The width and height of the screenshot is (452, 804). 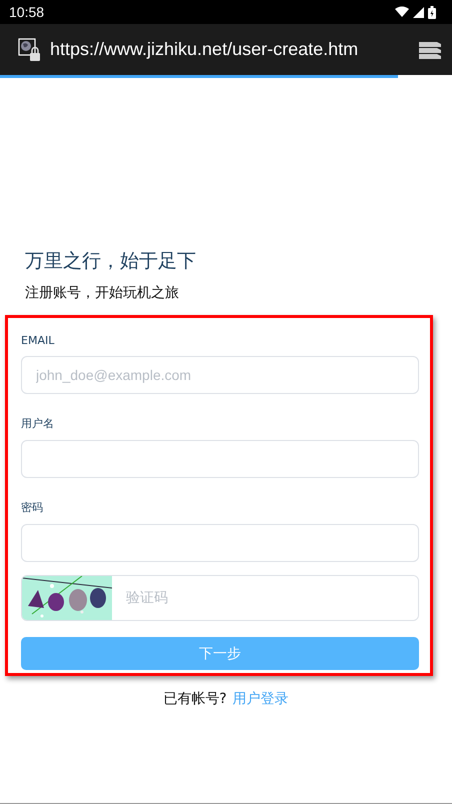 What do you see at coordinates (418, 12) in the screenshot?
I see `signal-icon` at bounding box center [418, 12].